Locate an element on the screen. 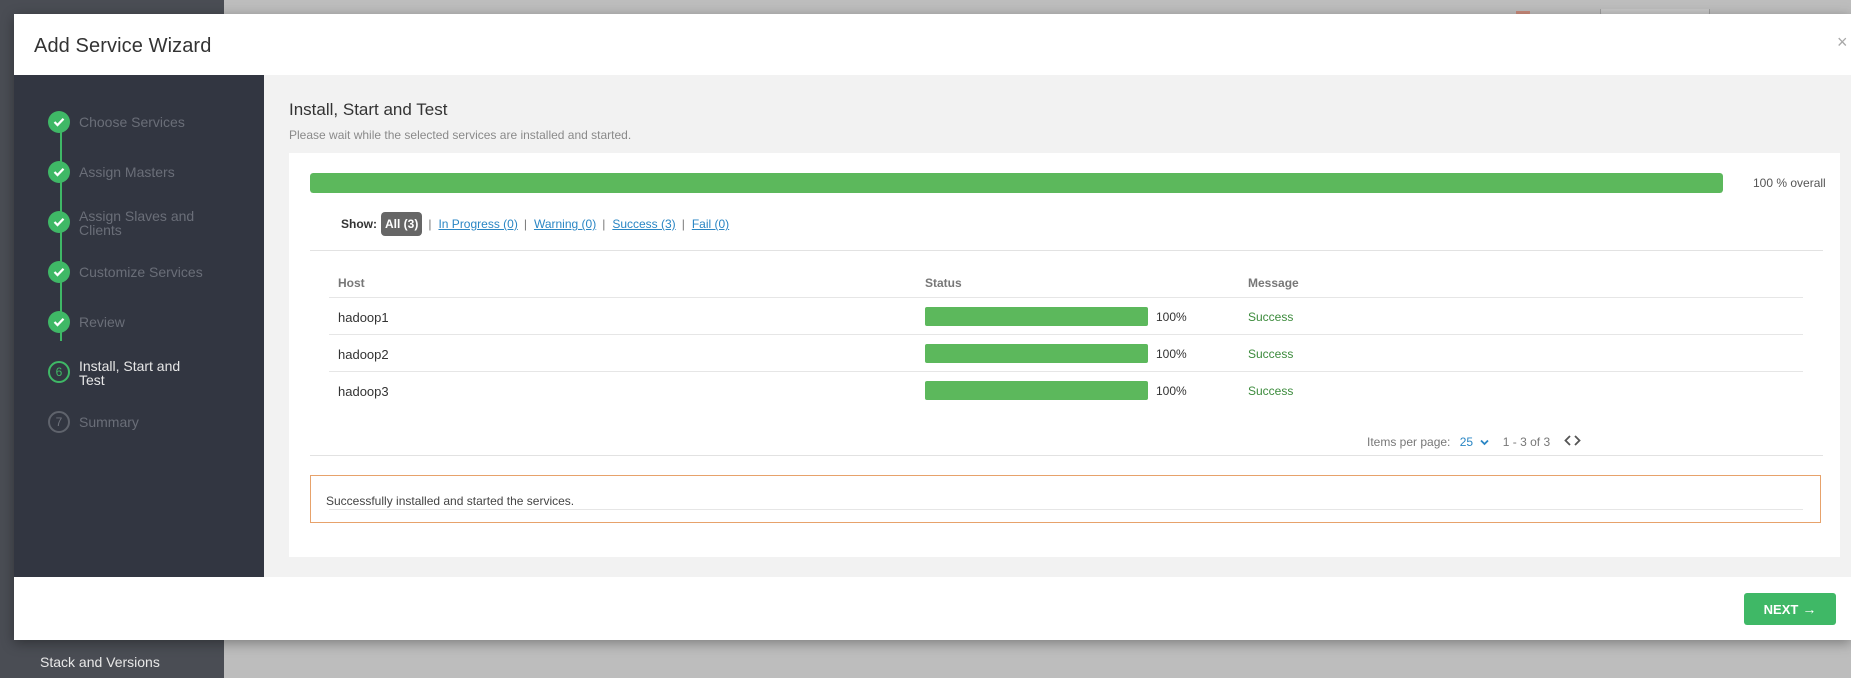 The image size is (1851, 678). host-name: hadoop3 is located at coordinates (363, 391).